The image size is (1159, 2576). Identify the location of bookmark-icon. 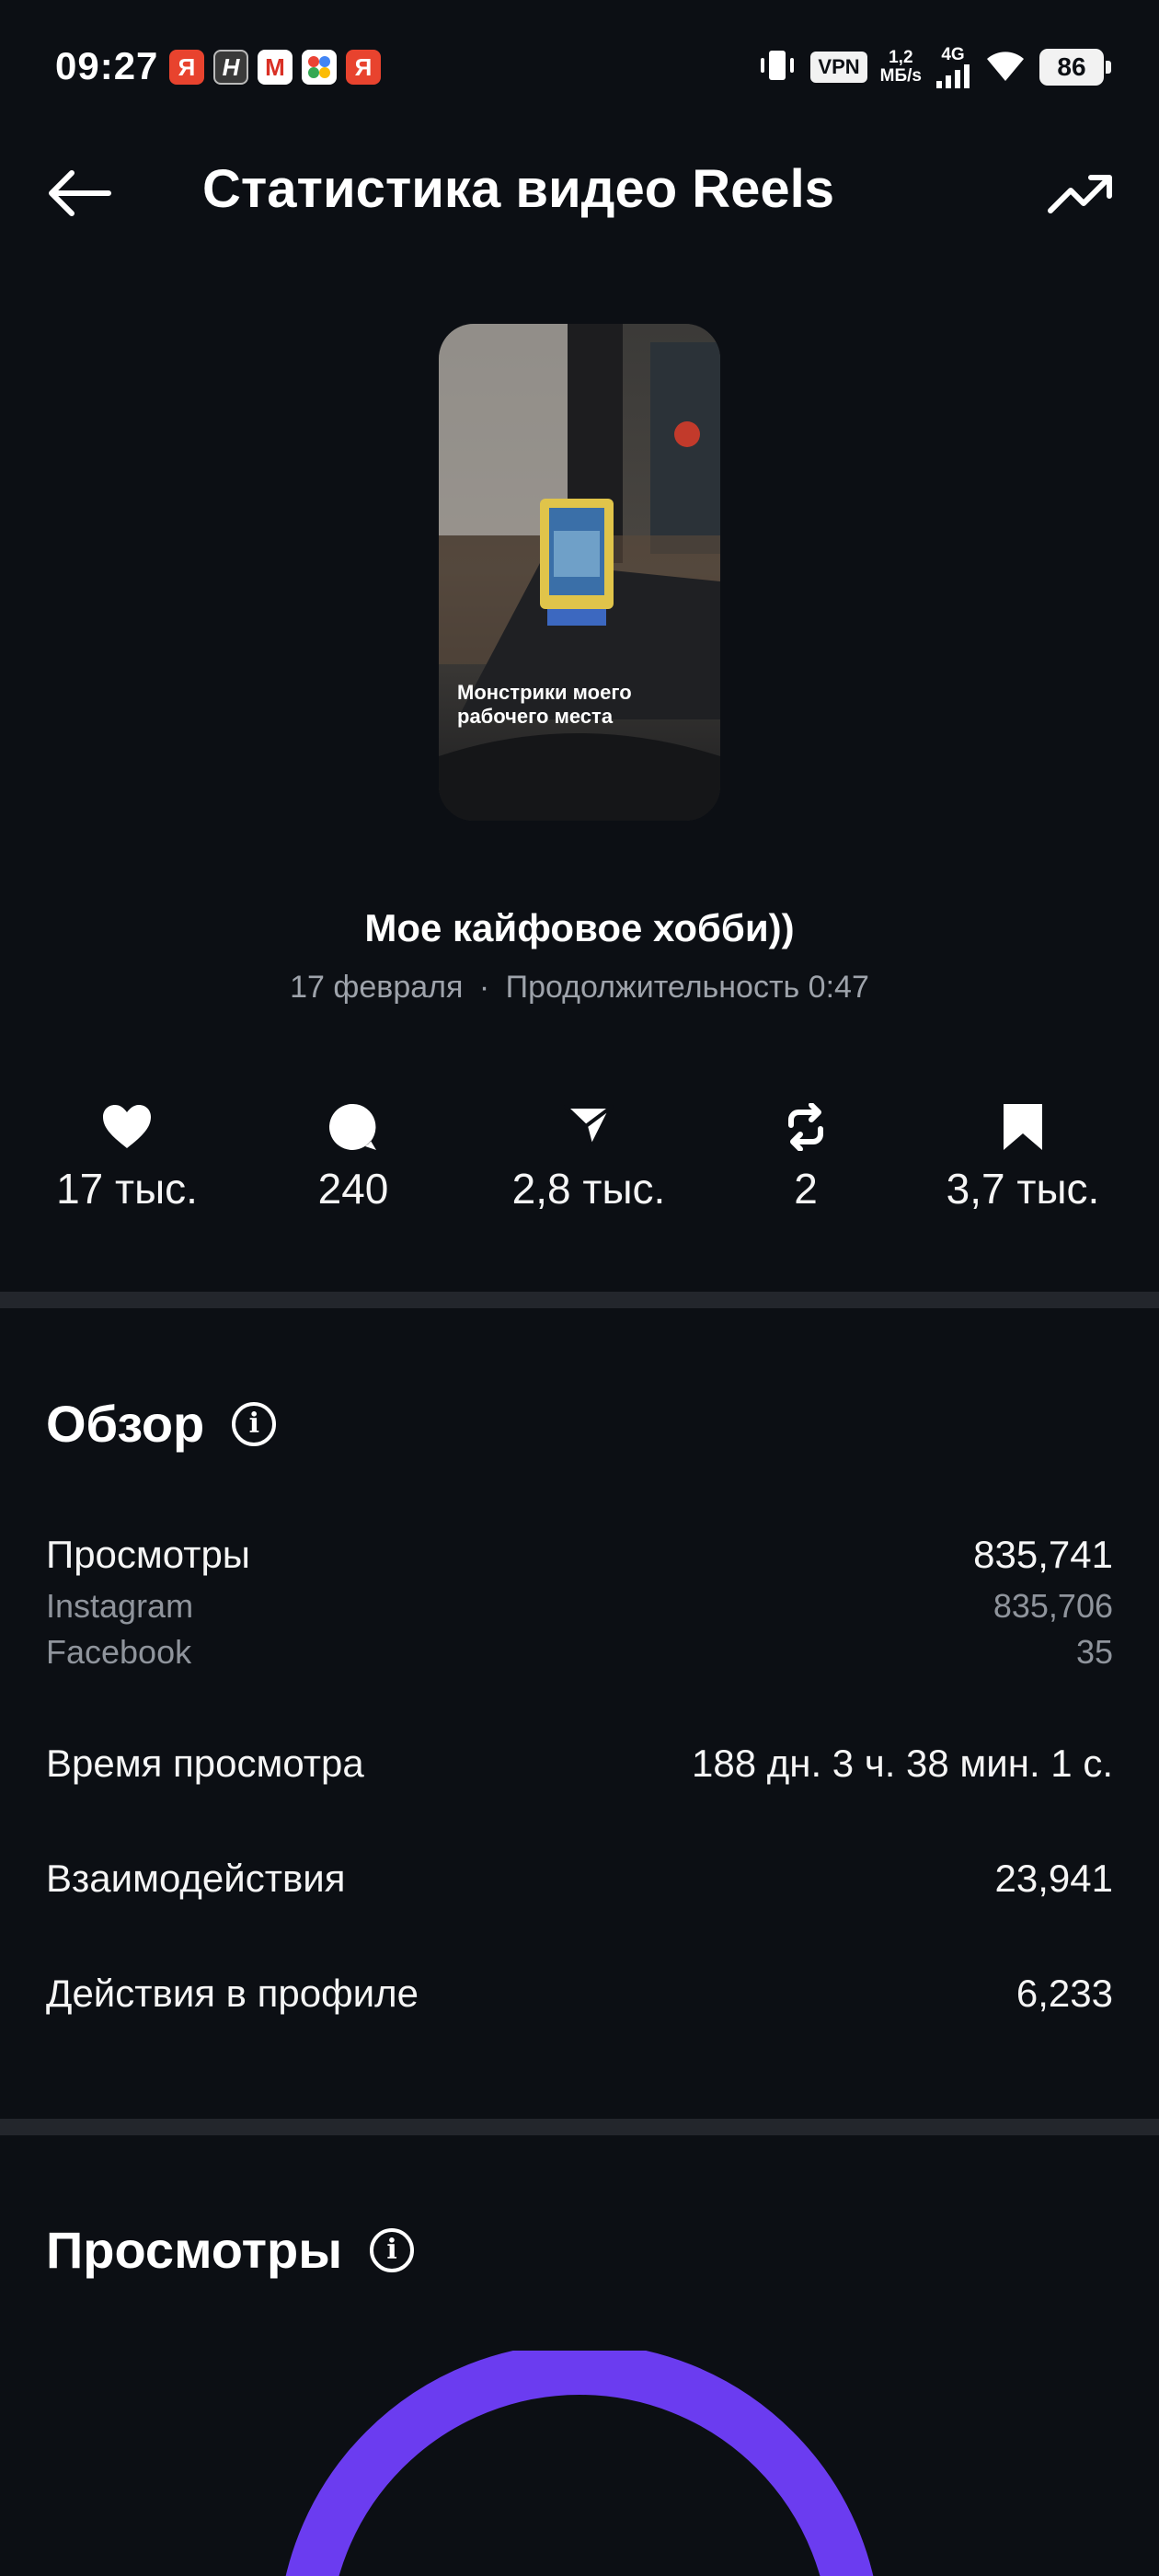
(1023, 1127).